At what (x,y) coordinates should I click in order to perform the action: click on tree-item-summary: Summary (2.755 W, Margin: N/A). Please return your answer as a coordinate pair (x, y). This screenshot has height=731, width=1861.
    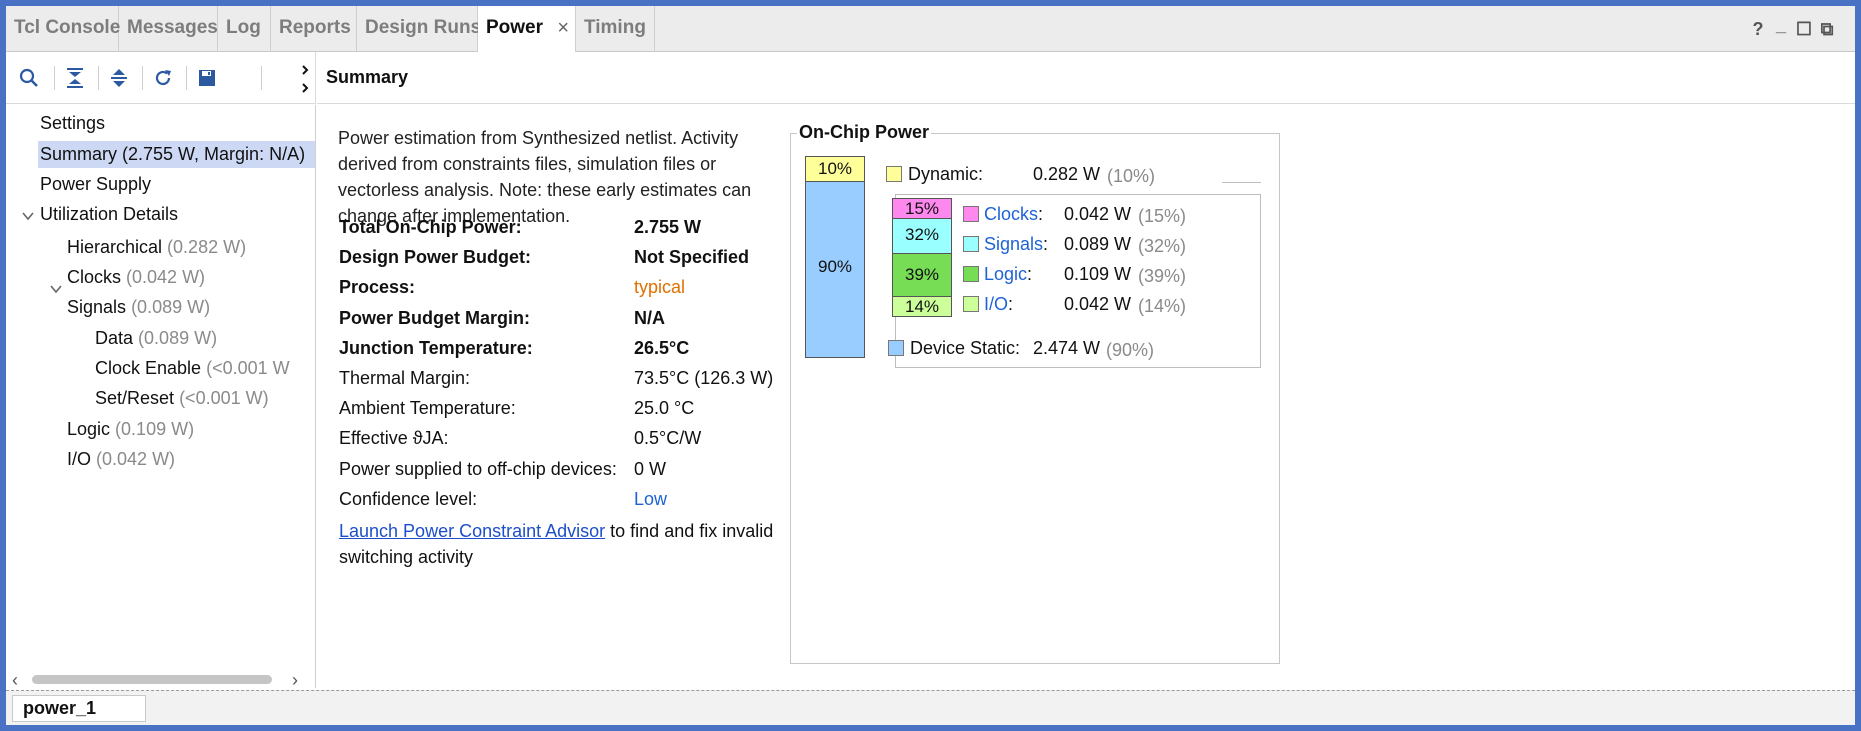
    Looking at the image, I should click on (176, 154).